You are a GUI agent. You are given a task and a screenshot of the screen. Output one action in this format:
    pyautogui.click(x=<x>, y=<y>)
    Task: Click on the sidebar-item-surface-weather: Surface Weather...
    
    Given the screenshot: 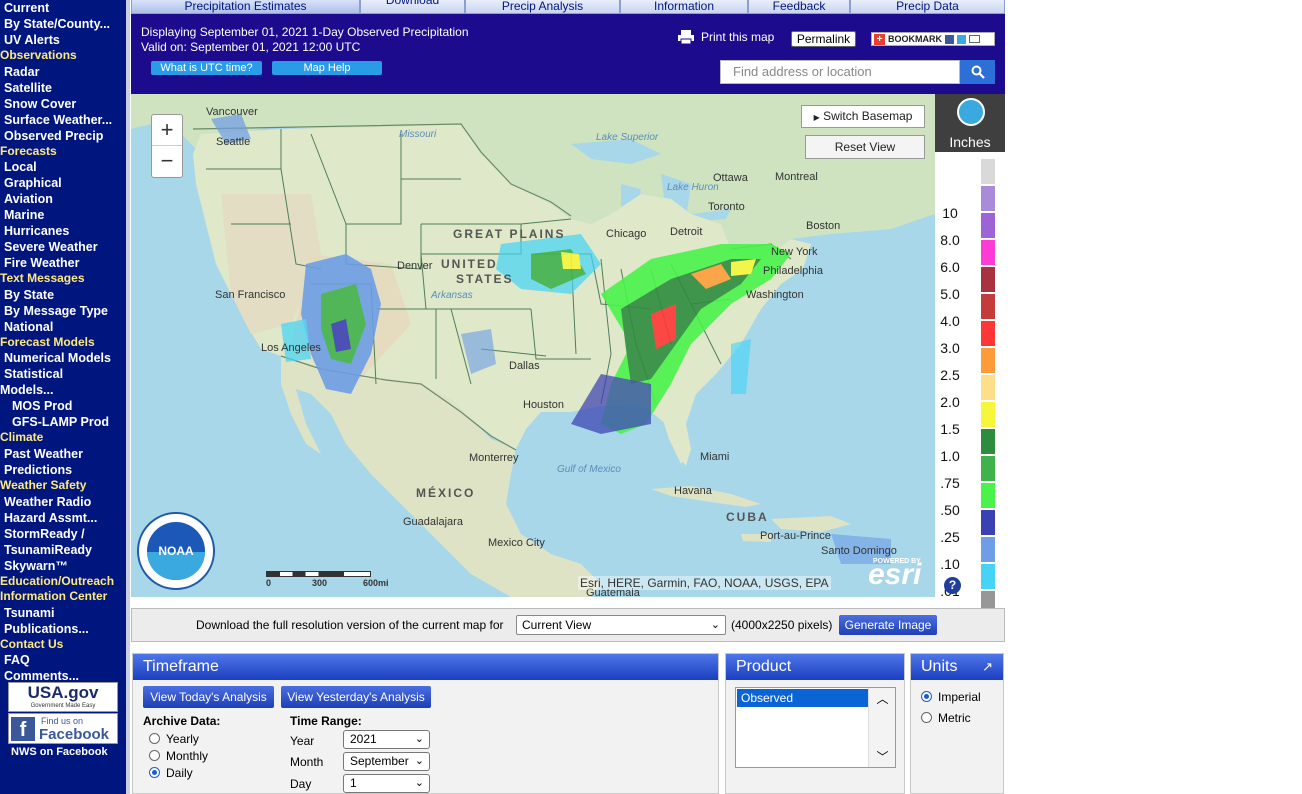 What is the action you would take?
    pyautogui.click(x=63, y=120)
    